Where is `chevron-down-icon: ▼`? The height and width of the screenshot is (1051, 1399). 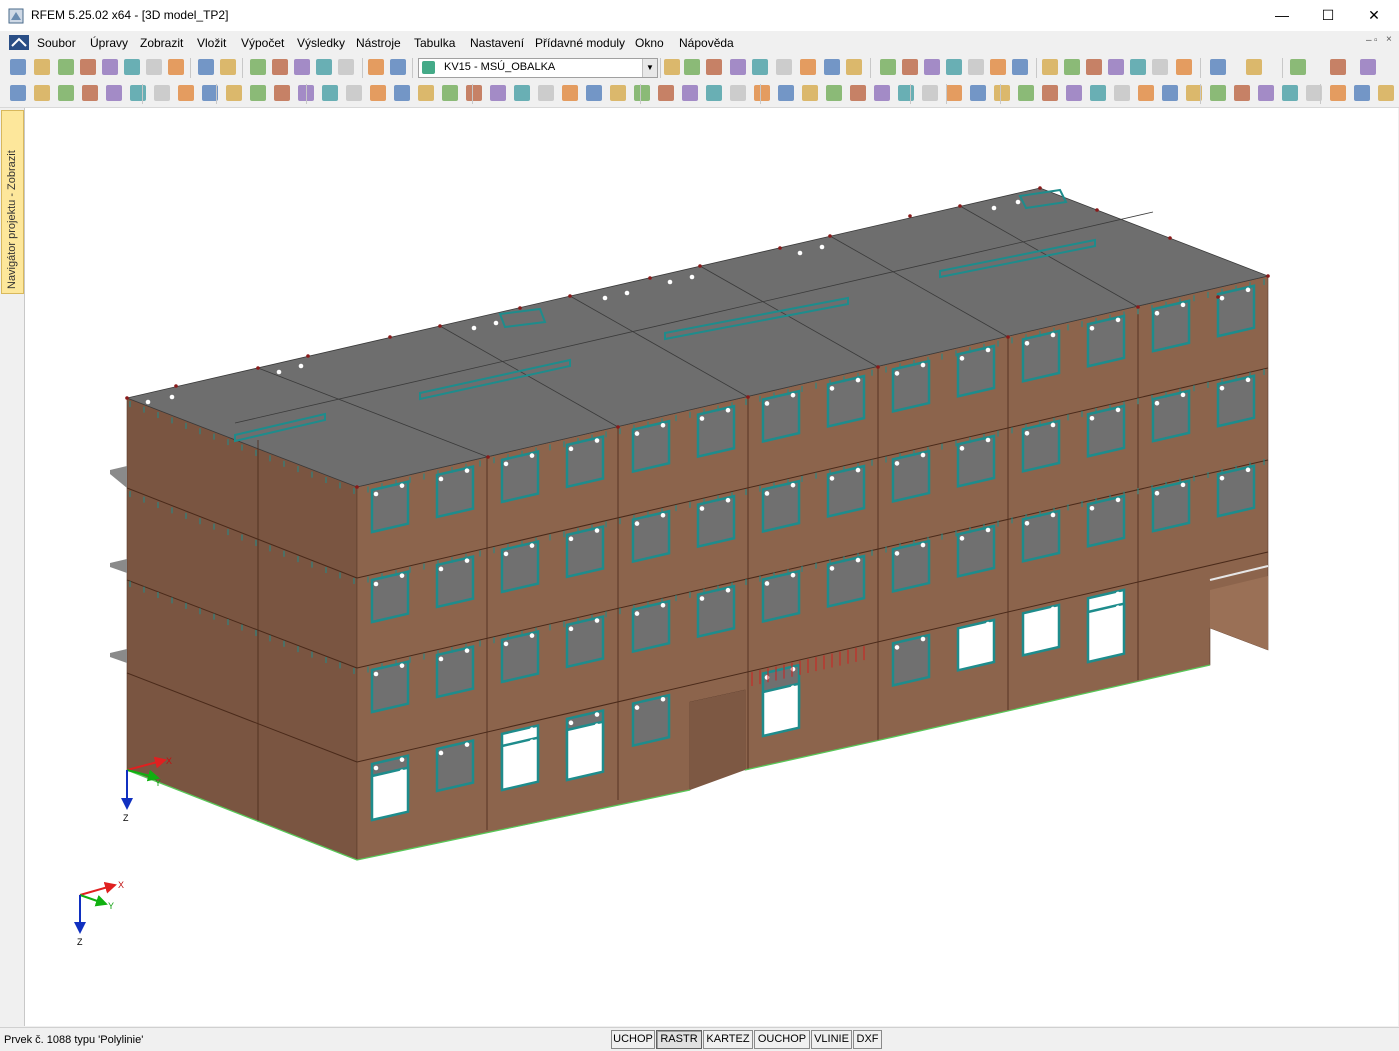 chevron-down-icon: ▼ is located at coordinates (649, 68).